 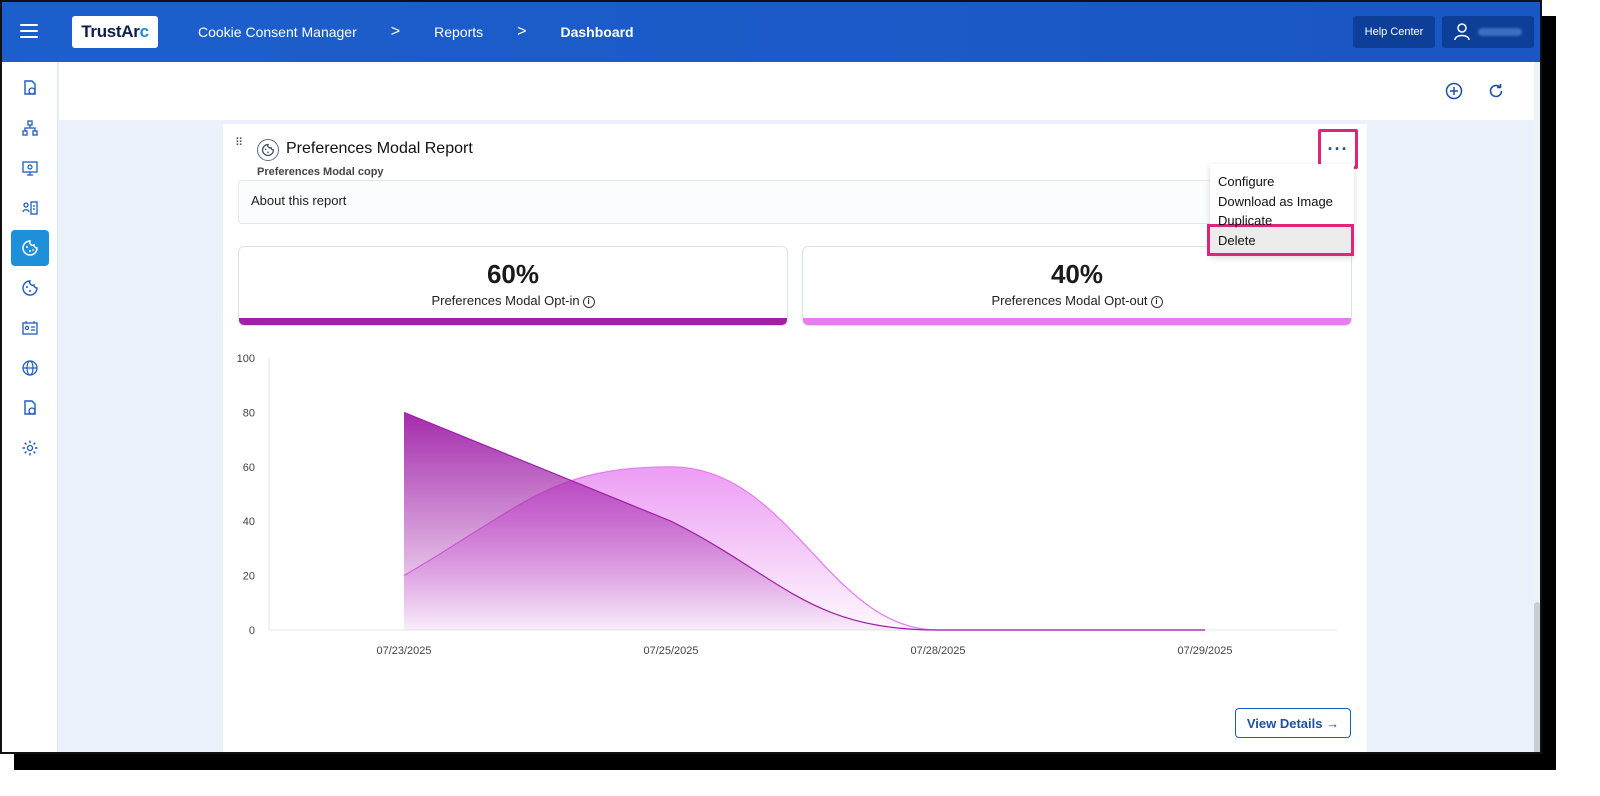 What do you see at coordinates (403, 651) in the screenshot?
I see `x-tick-label: 07/23/2025` at bounding box center [403, 651].